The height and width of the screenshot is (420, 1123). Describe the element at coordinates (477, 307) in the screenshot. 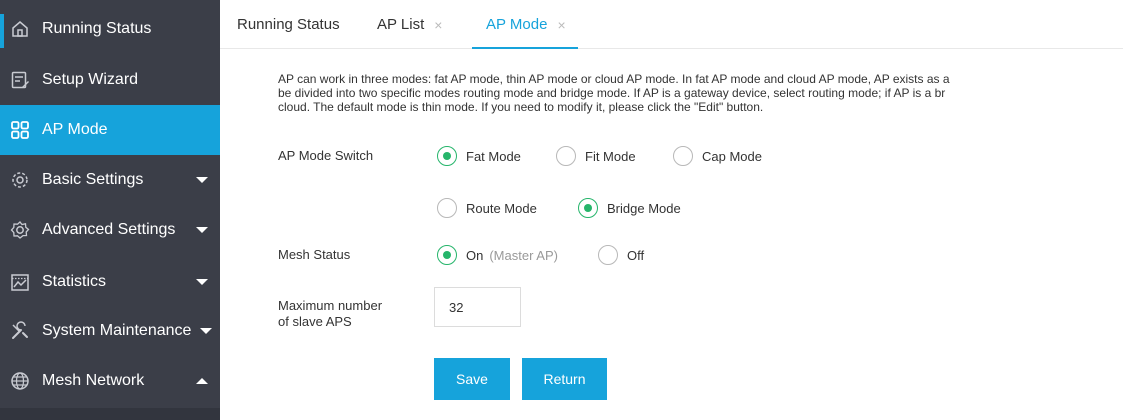

I see `max-slave-input` at that location.